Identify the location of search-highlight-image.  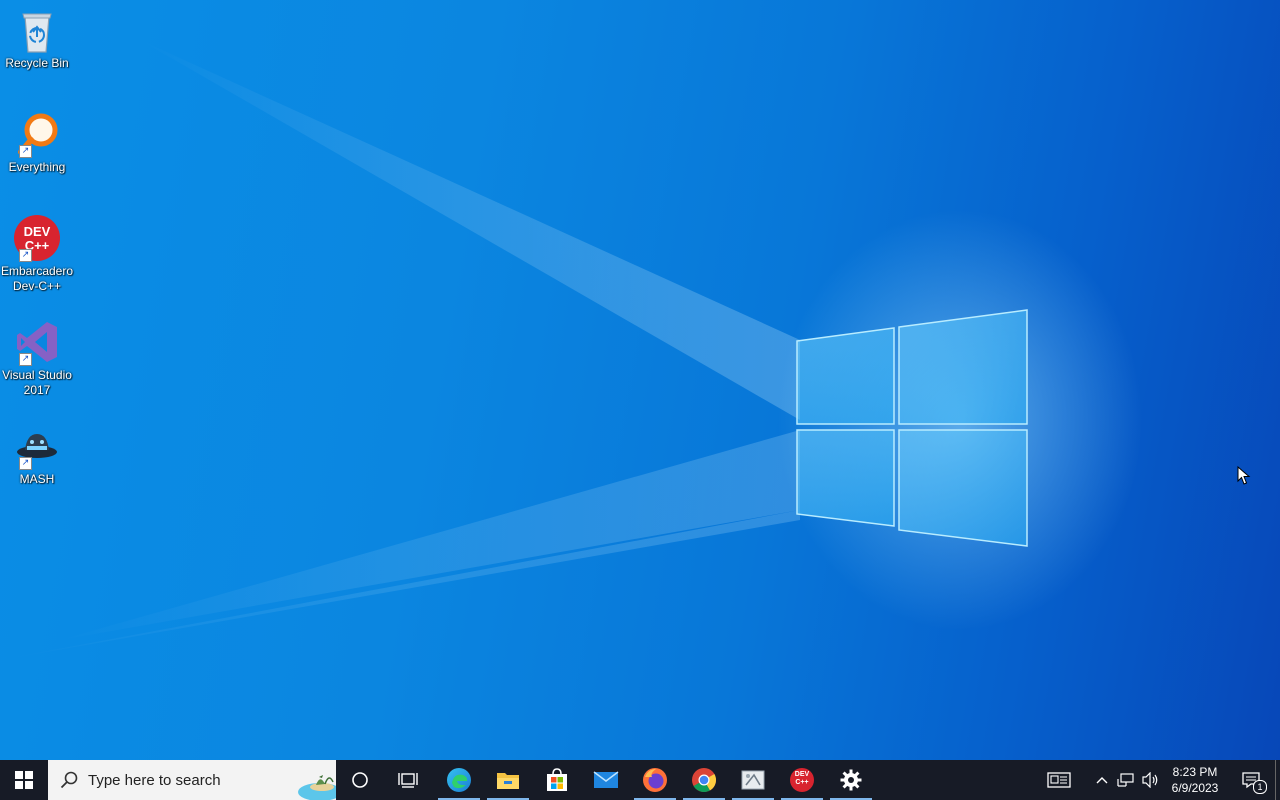
(317, 787).